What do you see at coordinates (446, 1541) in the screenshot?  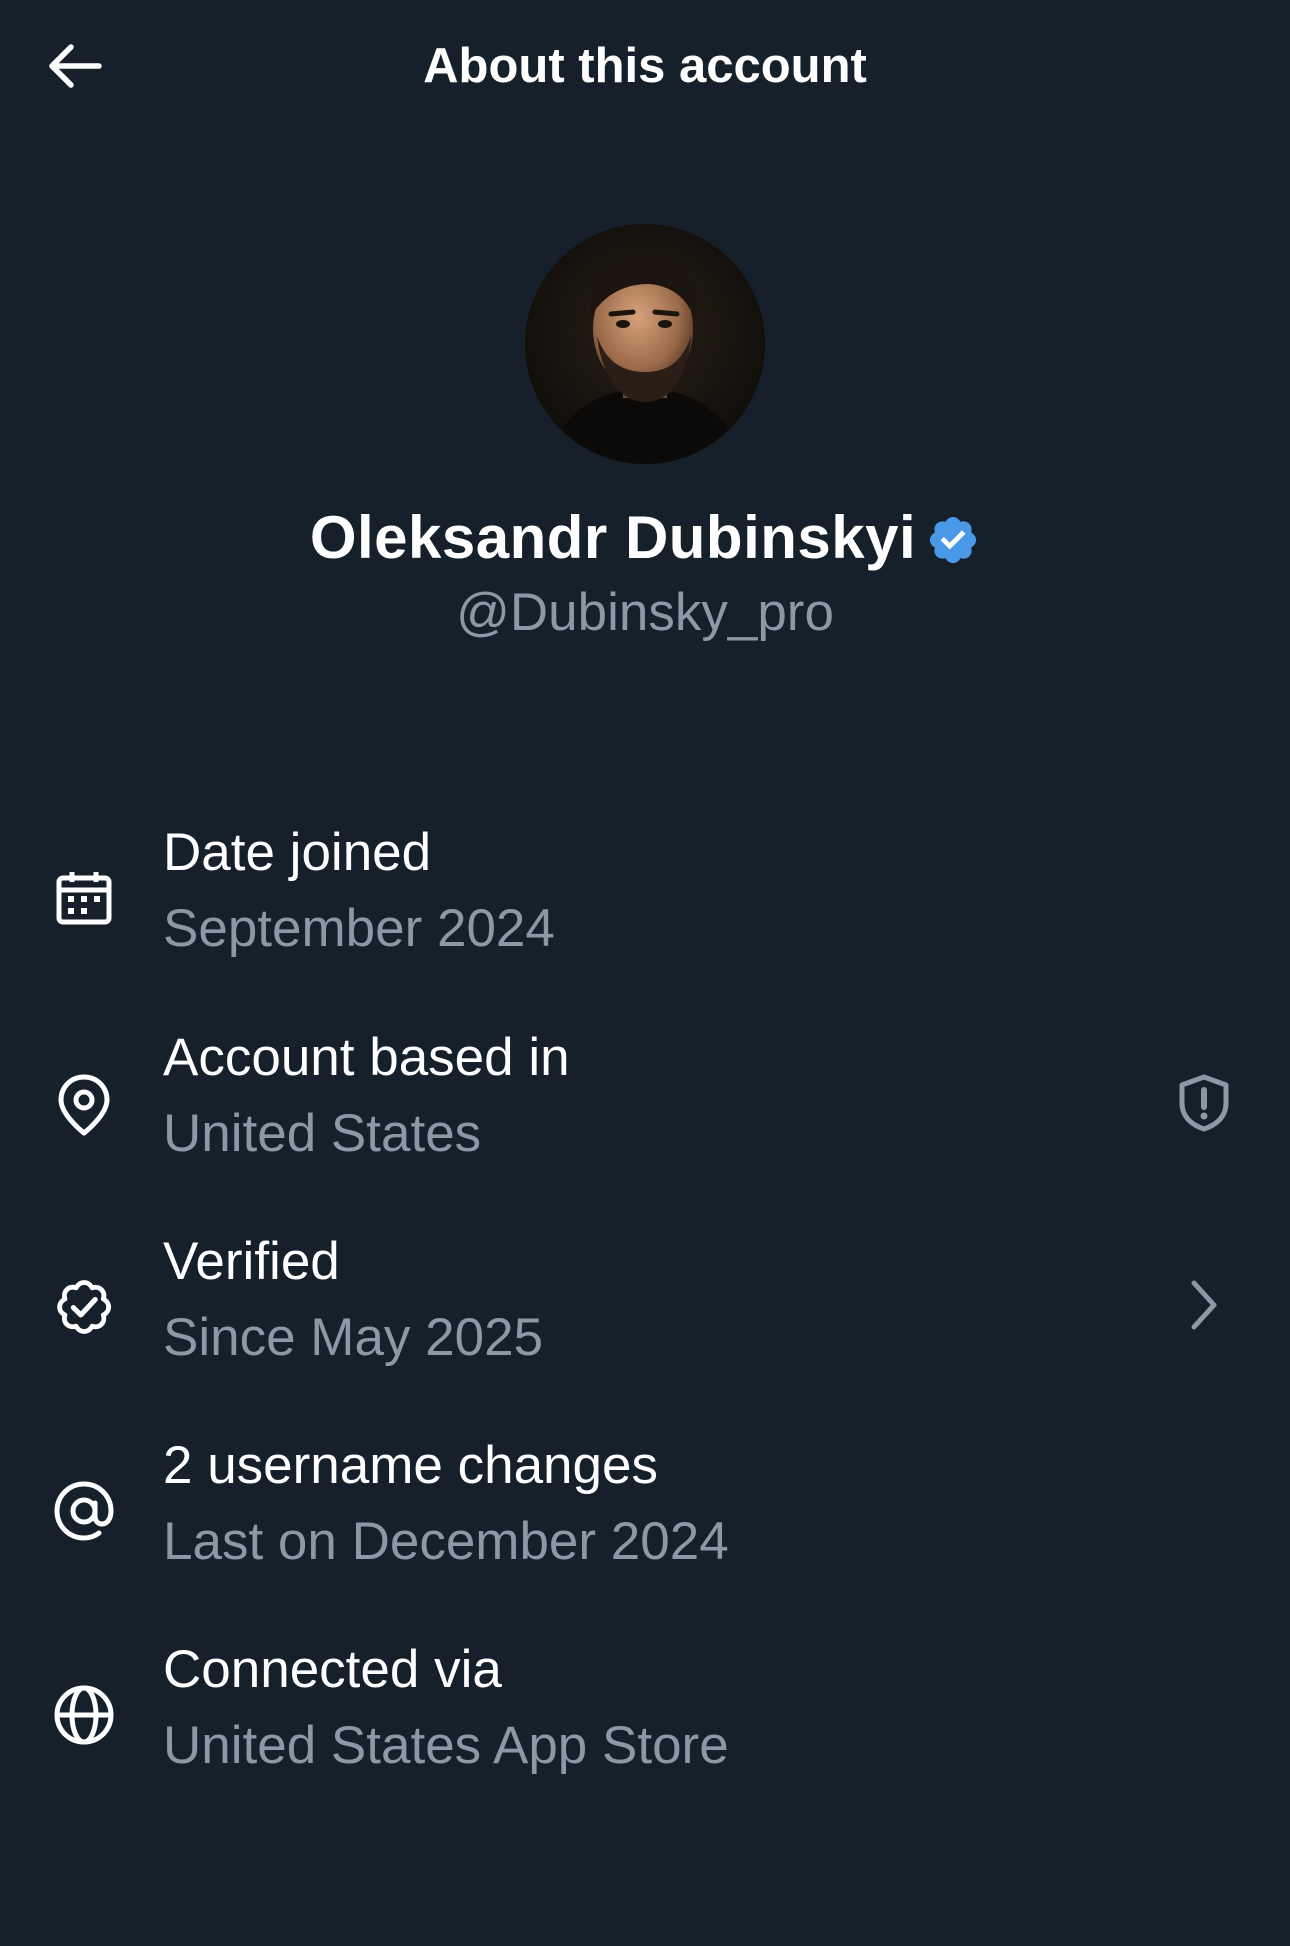 I see `row-value: Last on December 2024` at bounding box center [446, 1541].